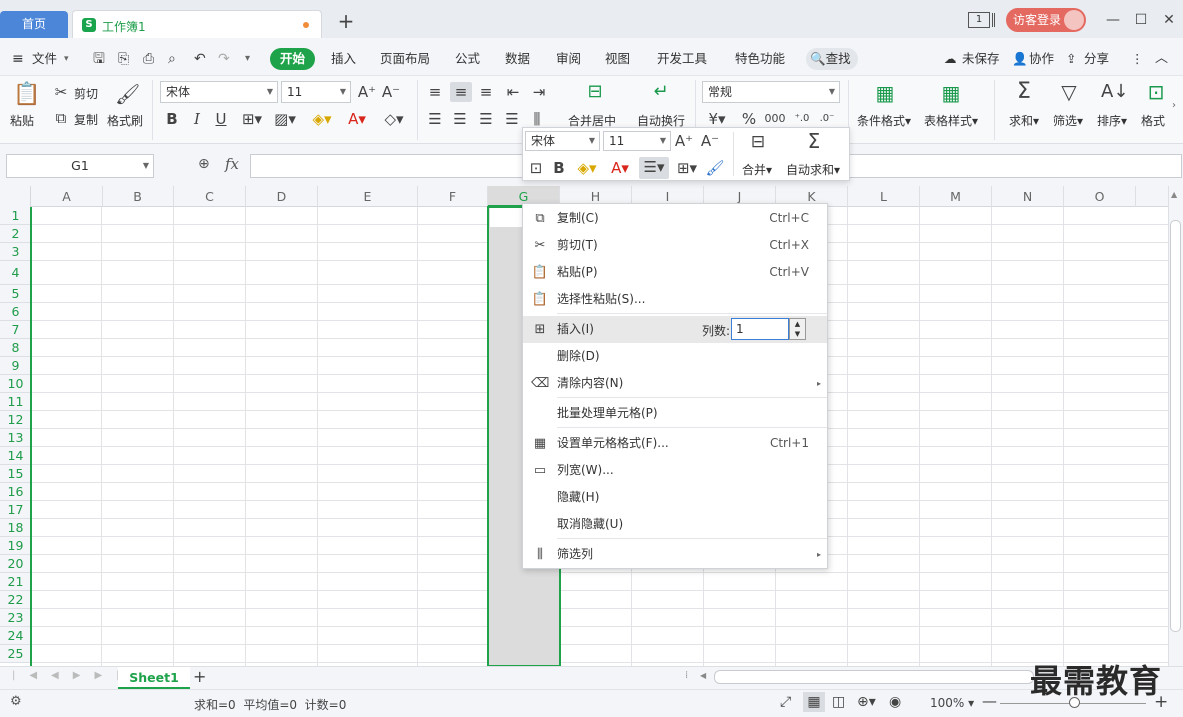  I want to click on fill-color-icon: ◈▾, so click(322, 119).